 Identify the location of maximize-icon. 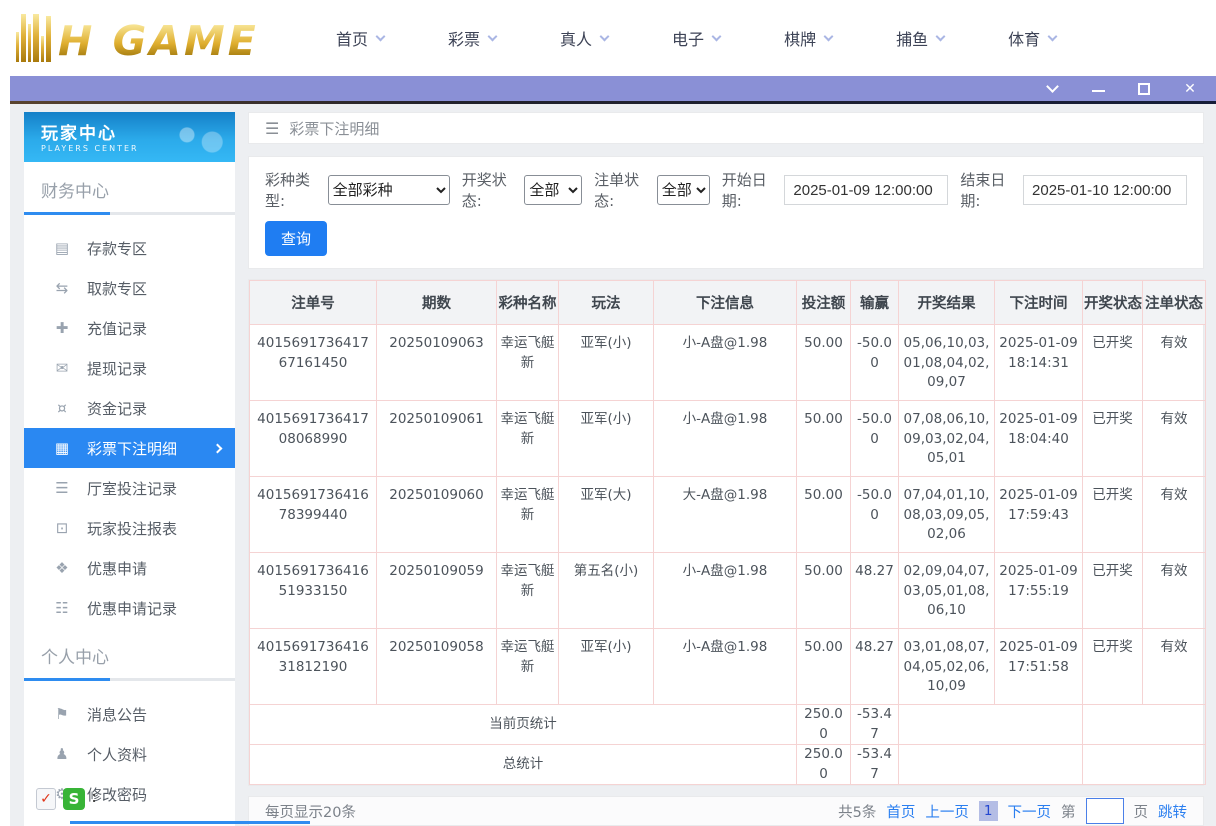
(1144, 88).